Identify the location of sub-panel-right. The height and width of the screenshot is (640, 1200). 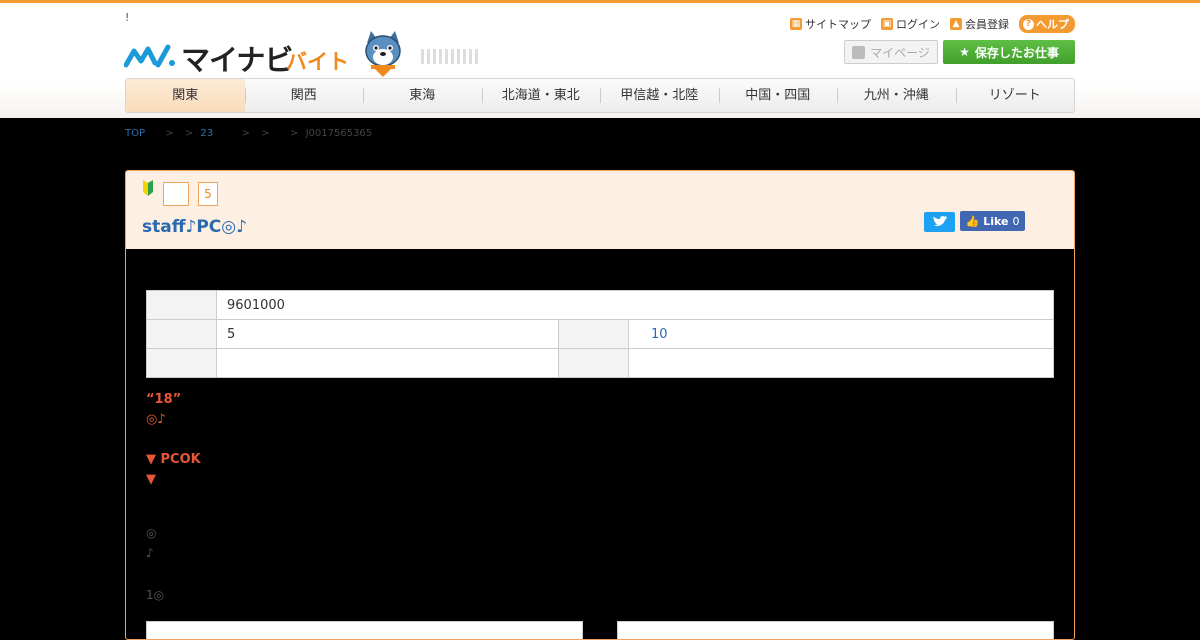
(835, 630).